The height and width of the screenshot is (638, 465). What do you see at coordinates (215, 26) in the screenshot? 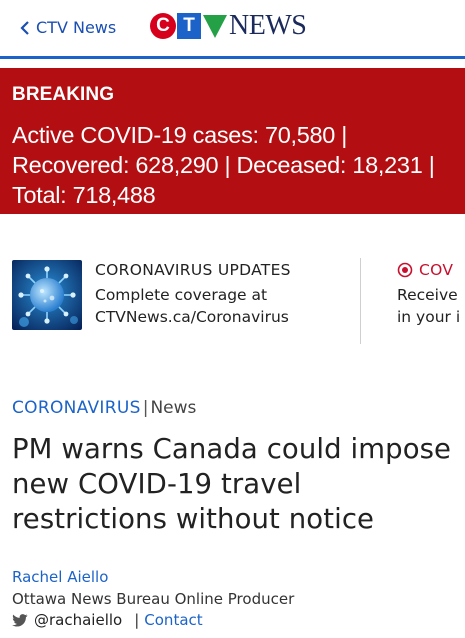
I see `logo-v-icon` at bounding box center [215, 26].